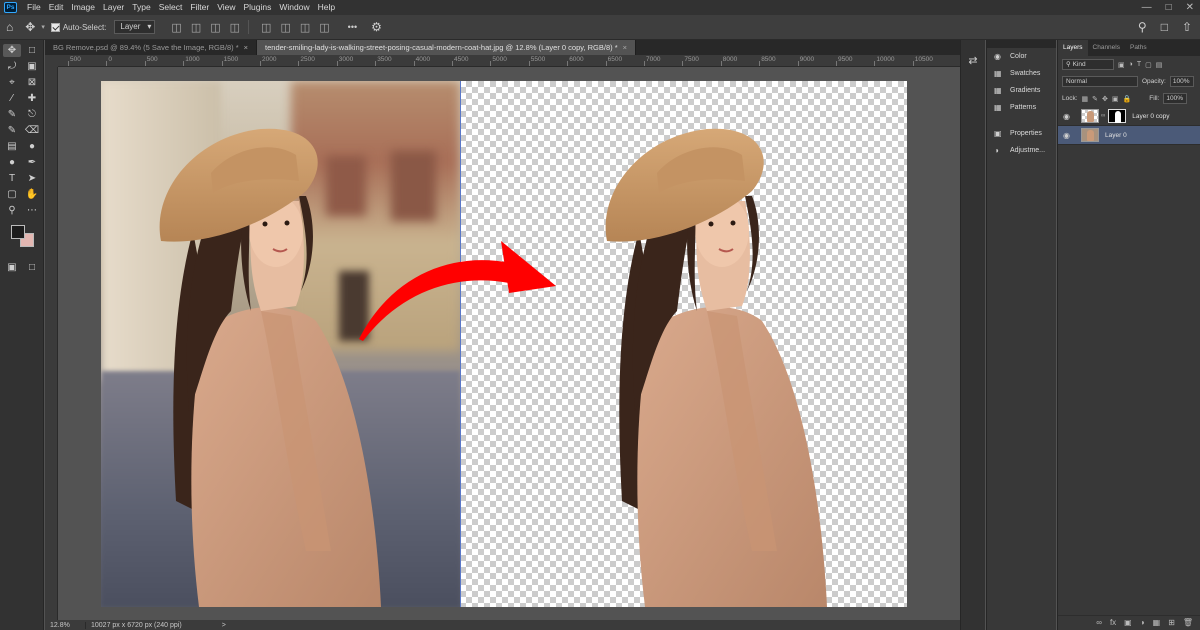 This screenshot has height=630, width=1200. What do you see at coordinates (32, 50) in the screenshot?
I see `marquee-tool-icon: □` at bounding box center [32, 50].